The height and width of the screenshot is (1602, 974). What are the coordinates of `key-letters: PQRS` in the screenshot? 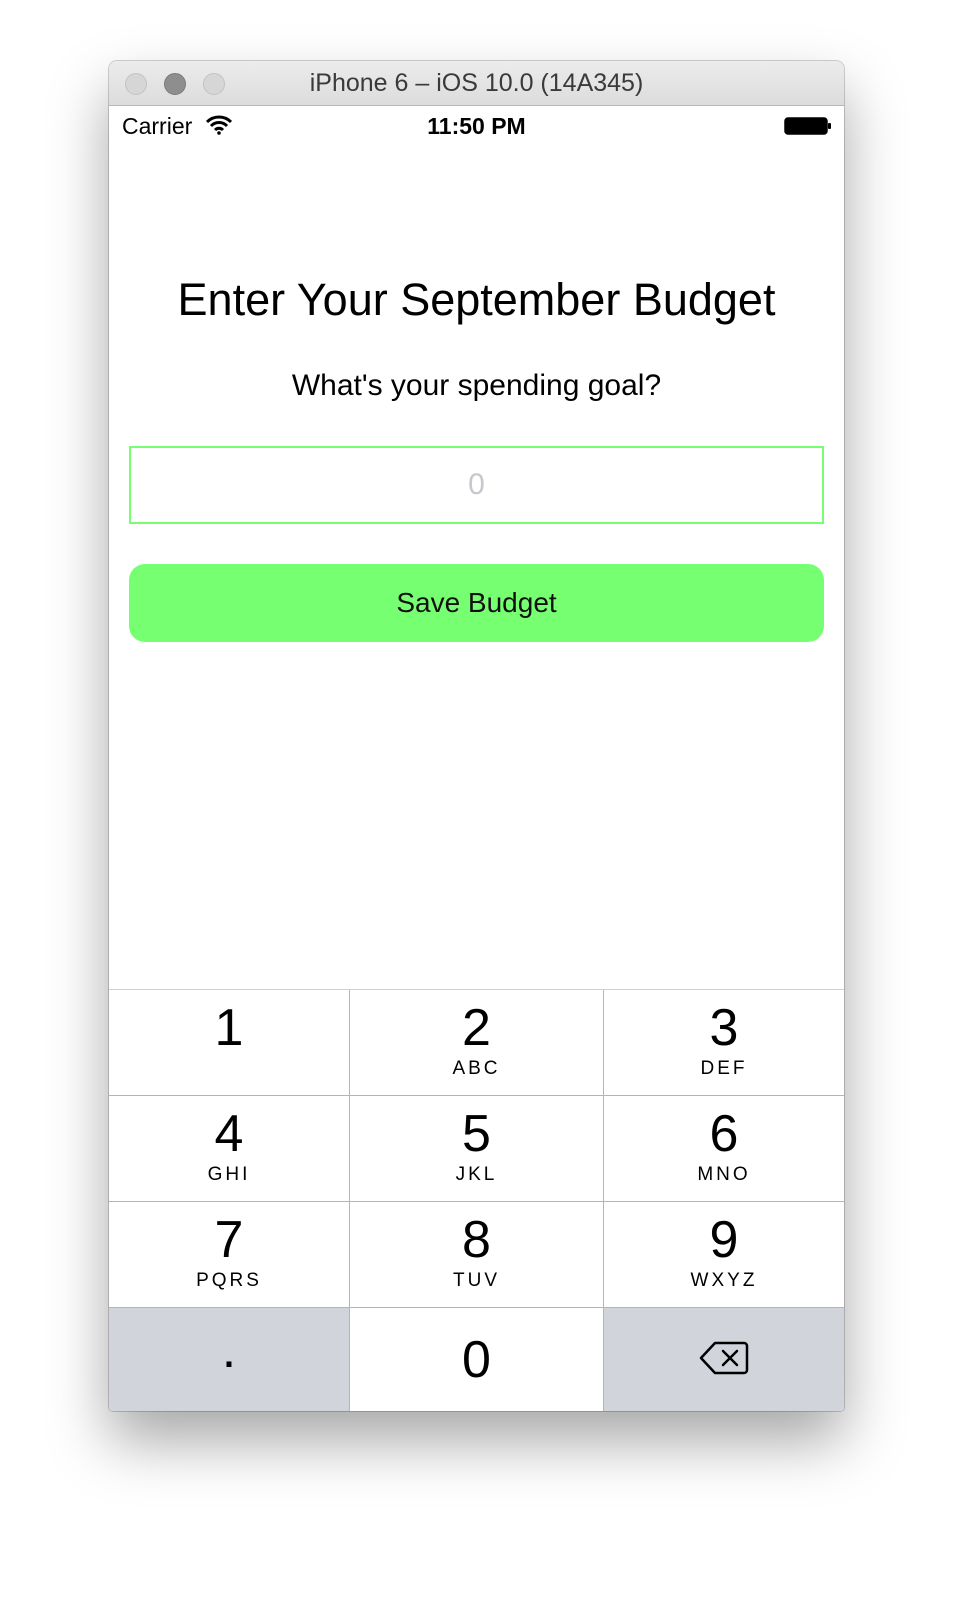 It's located at (229, 1280).